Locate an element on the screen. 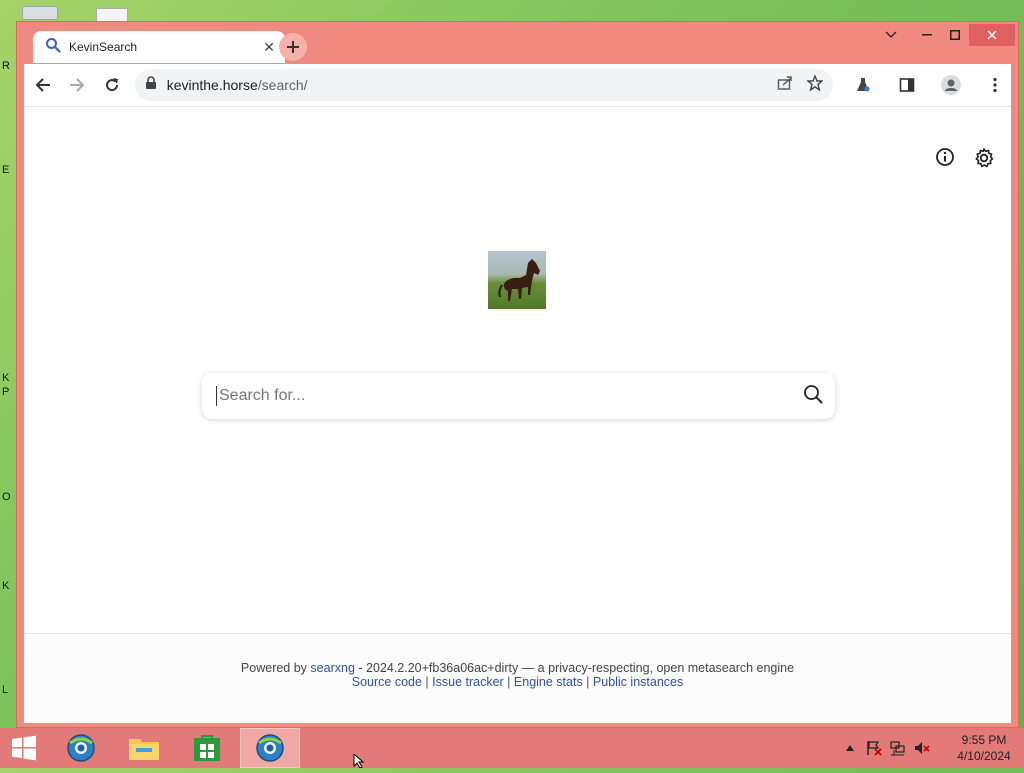 This screenshot has height=773, width=1024. url-host: kevinthe.horse is located at coordinates (212, 85).